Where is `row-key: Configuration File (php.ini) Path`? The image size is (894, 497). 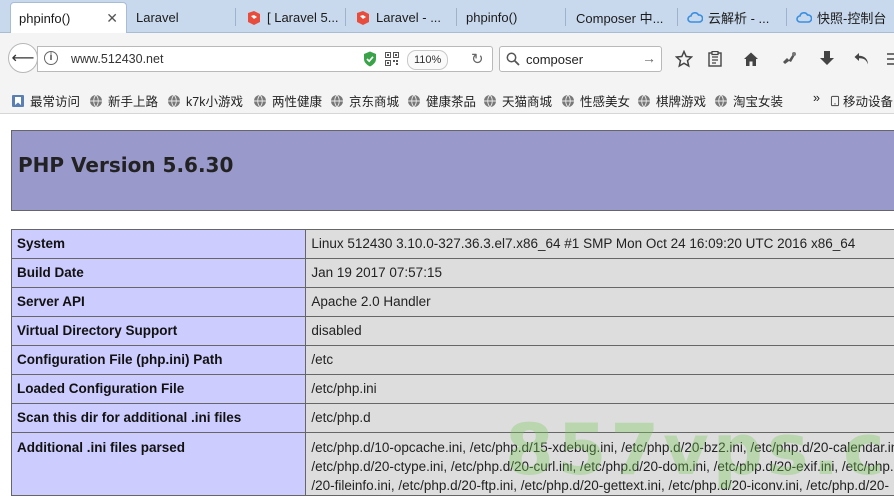 row-key: Configuration File (php.ini) Path is located at coordinates (158, 360).